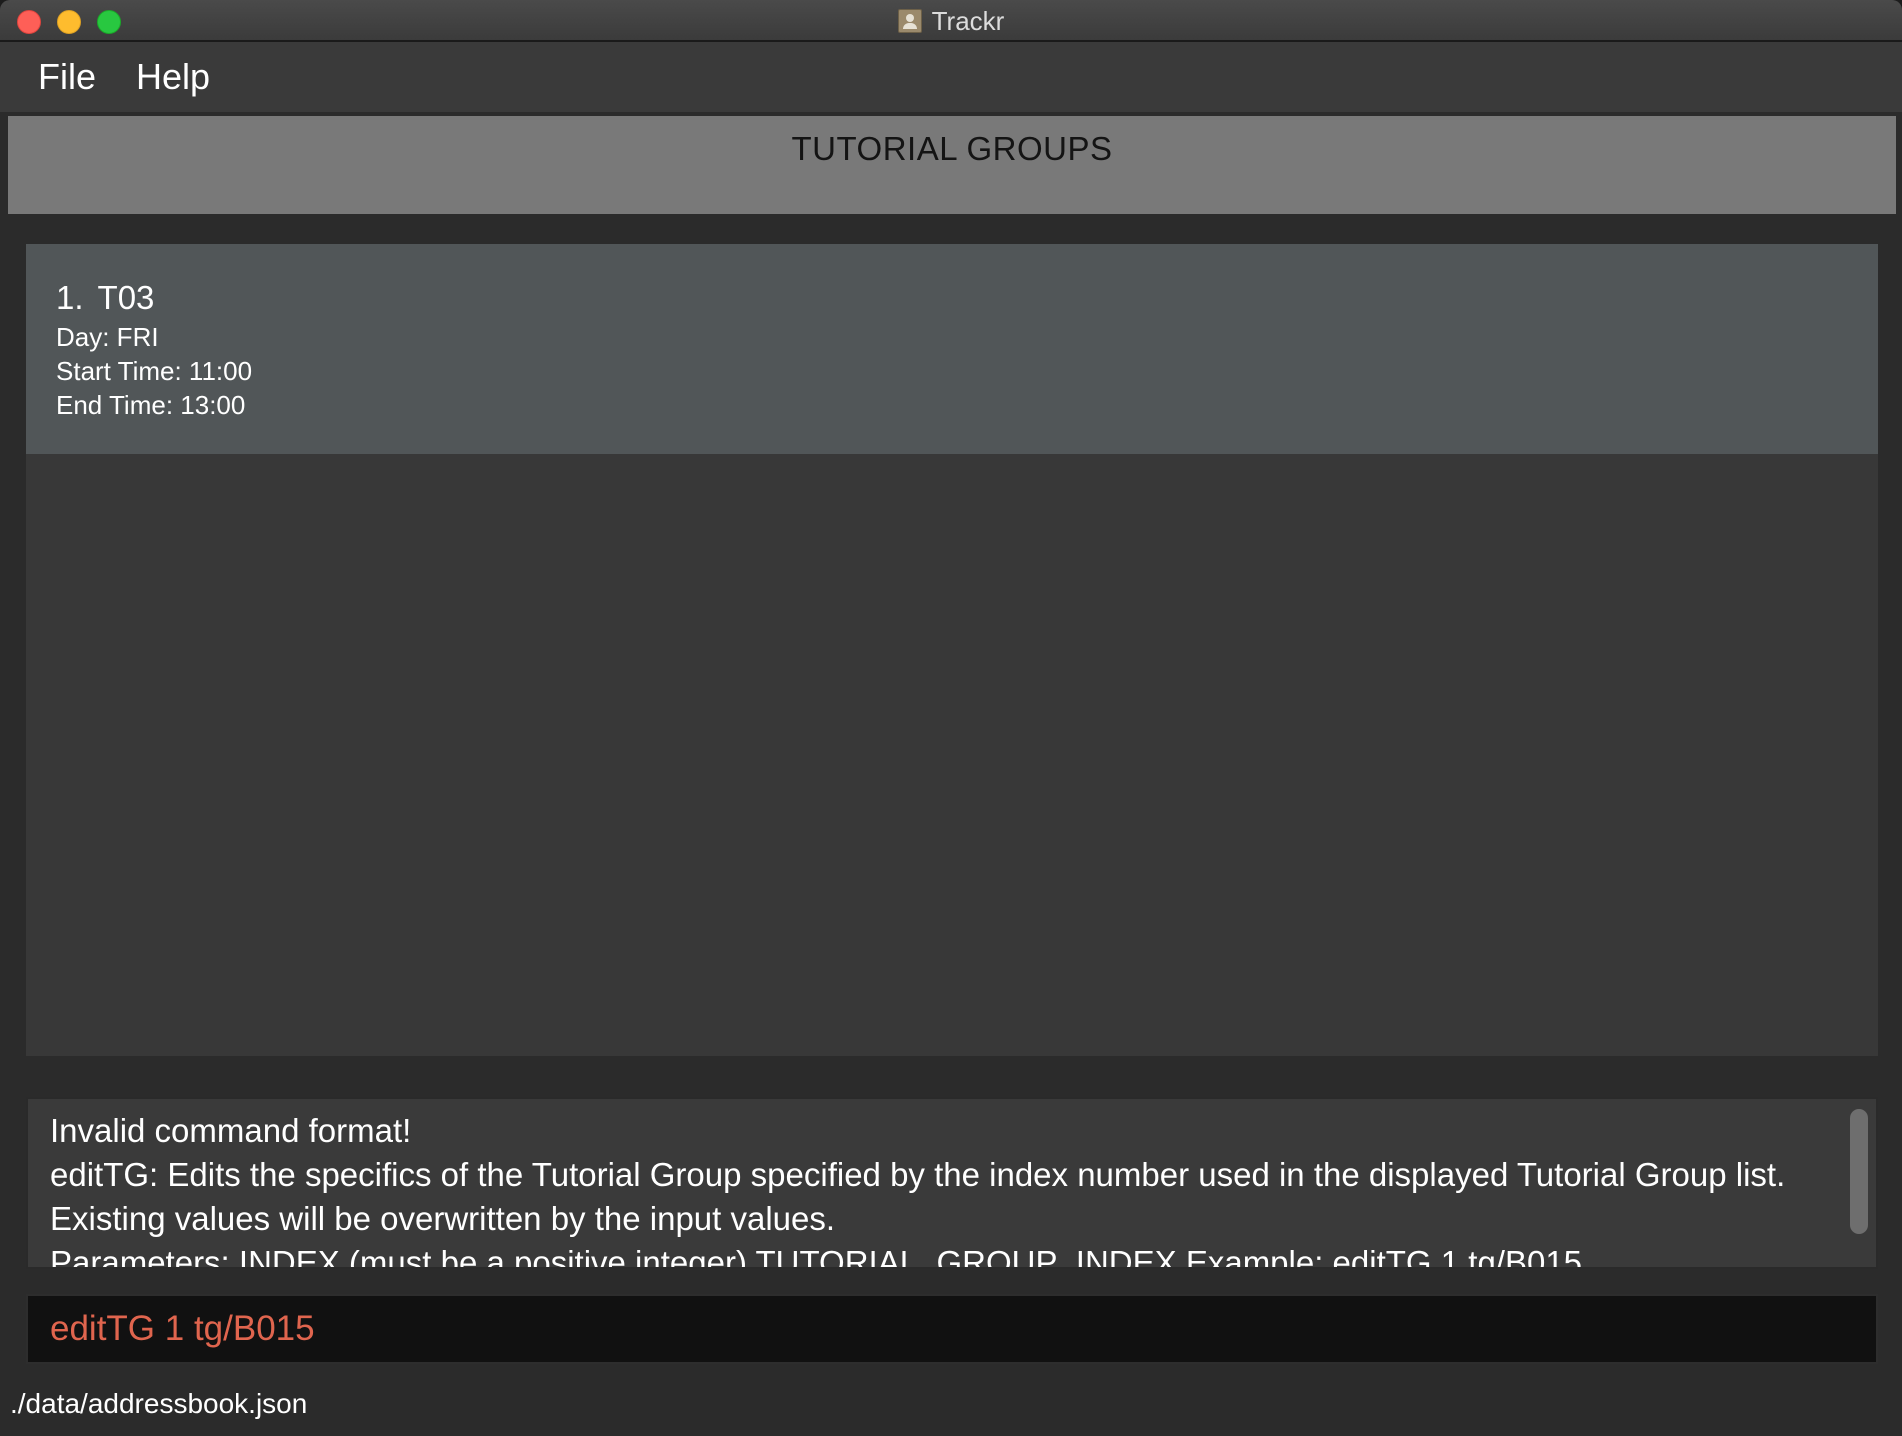 The height and width of the screenshot is (1436, 1902). What do you see at coordinates (968, 20) in the screenshot?
I see `window-title: Trackr` at bounding box center [968, 20].